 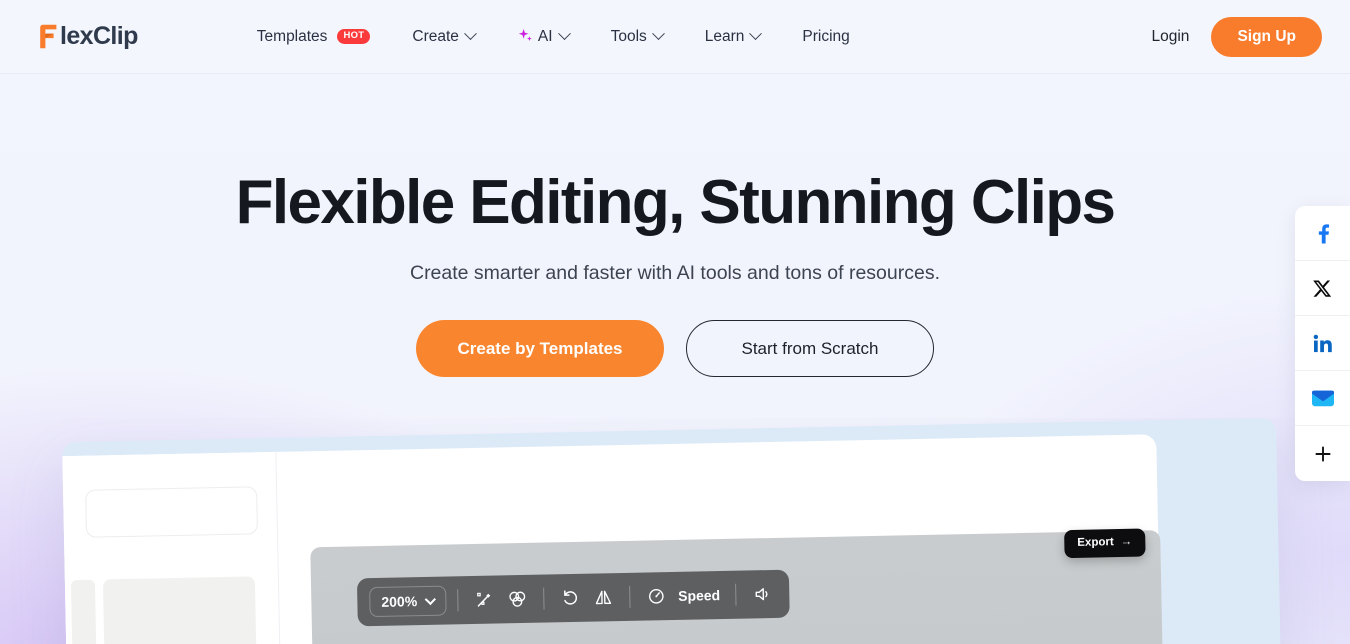 What do you see at coordinates (517, 599) in the screenshot?
I see `color-circles-icon` at bounding box center [517, 599].